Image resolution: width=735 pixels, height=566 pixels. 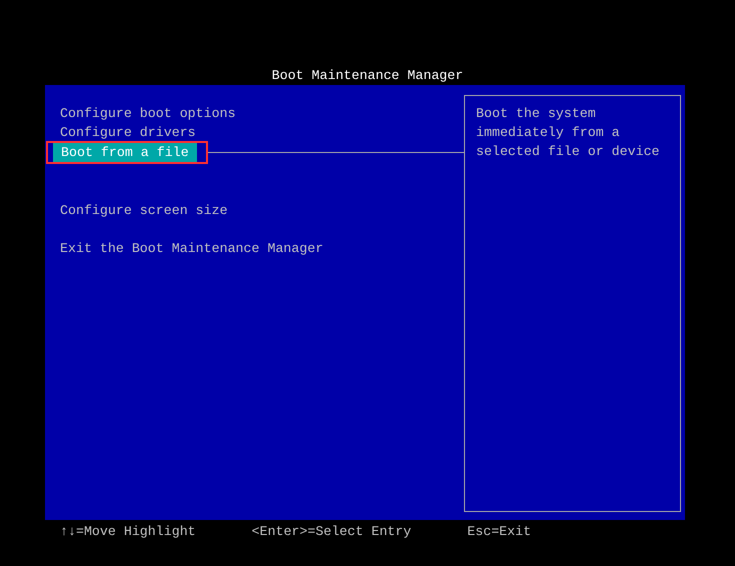 What do you see at coordinates (499, 532) in the screenshot?
I see `key-hint: Esc=Exit` at bounding box center [499, 532].